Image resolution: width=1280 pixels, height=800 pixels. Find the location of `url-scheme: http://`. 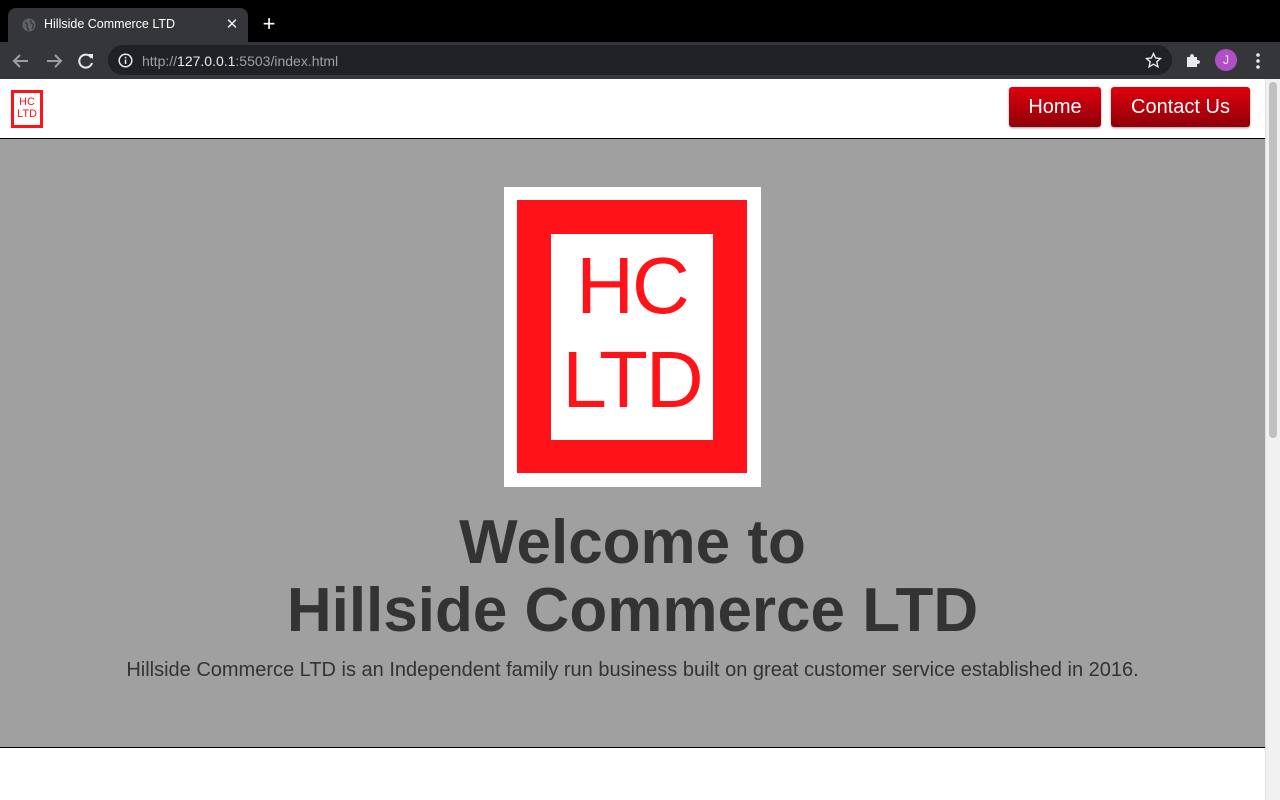

url-scheme: http:// is located at coordinates (160, 61).